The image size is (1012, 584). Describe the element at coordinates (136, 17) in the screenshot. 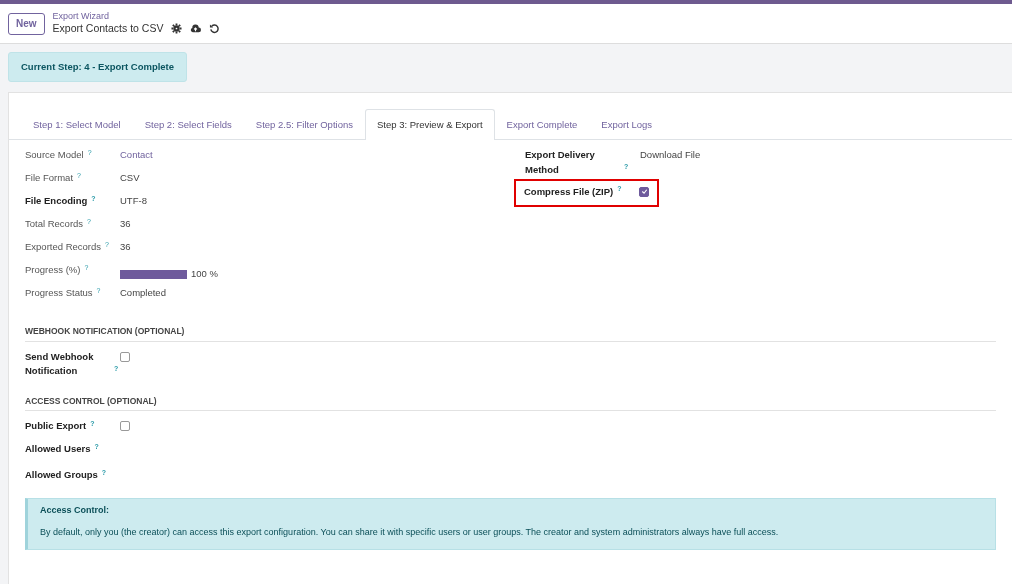

I see `breadcrumb-link: Export Wizard` at that location.